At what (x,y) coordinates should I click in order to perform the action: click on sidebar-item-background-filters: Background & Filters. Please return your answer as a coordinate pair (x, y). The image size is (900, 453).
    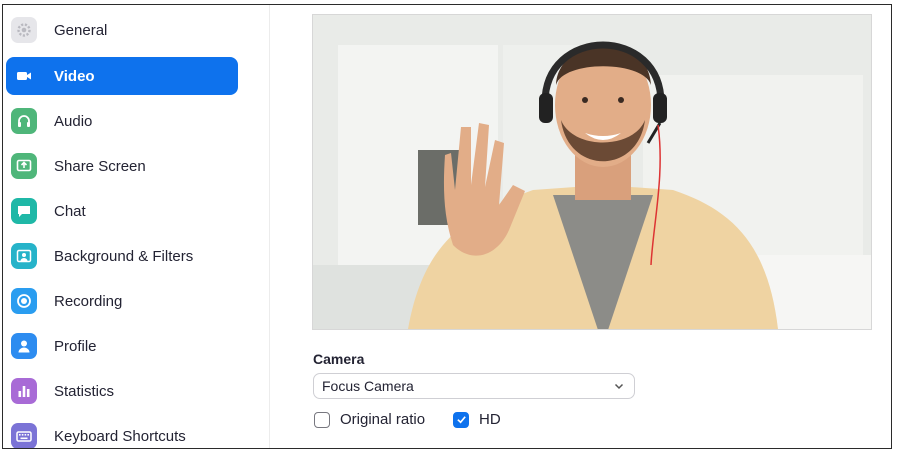
    Looking at the image, I should click on (122, 256).